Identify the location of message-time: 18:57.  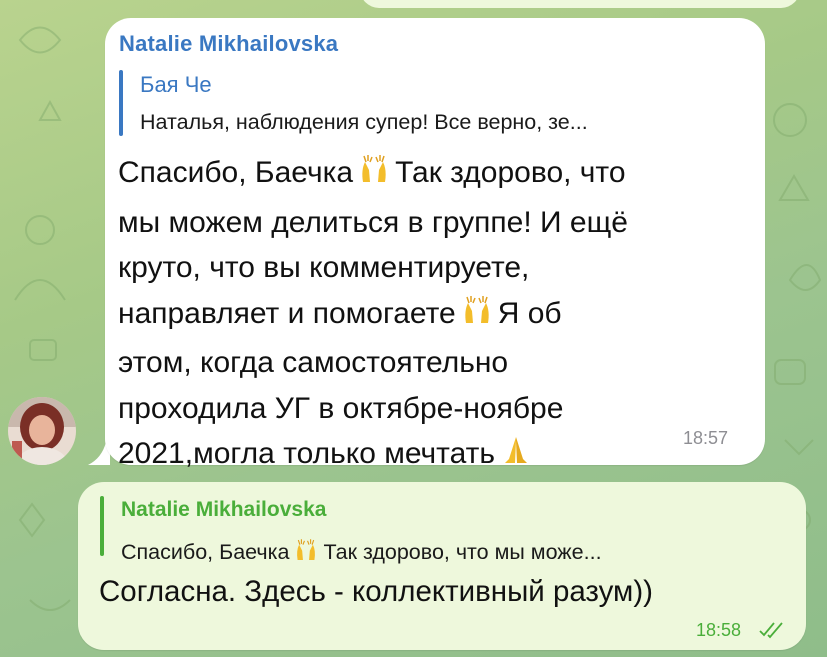
(706, 438).